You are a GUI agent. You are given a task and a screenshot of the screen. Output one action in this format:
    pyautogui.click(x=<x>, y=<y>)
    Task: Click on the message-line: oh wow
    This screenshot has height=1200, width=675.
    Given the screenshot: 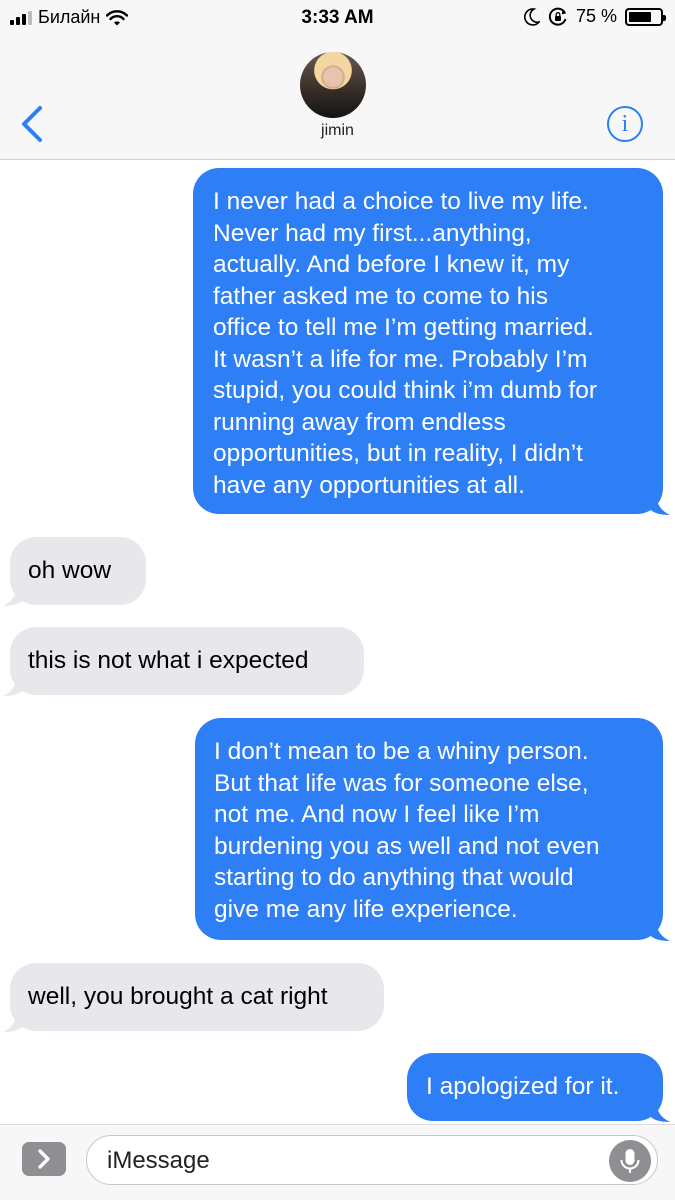 What is the action you would take?
    pyautogui.click(x=70, y=570)
    